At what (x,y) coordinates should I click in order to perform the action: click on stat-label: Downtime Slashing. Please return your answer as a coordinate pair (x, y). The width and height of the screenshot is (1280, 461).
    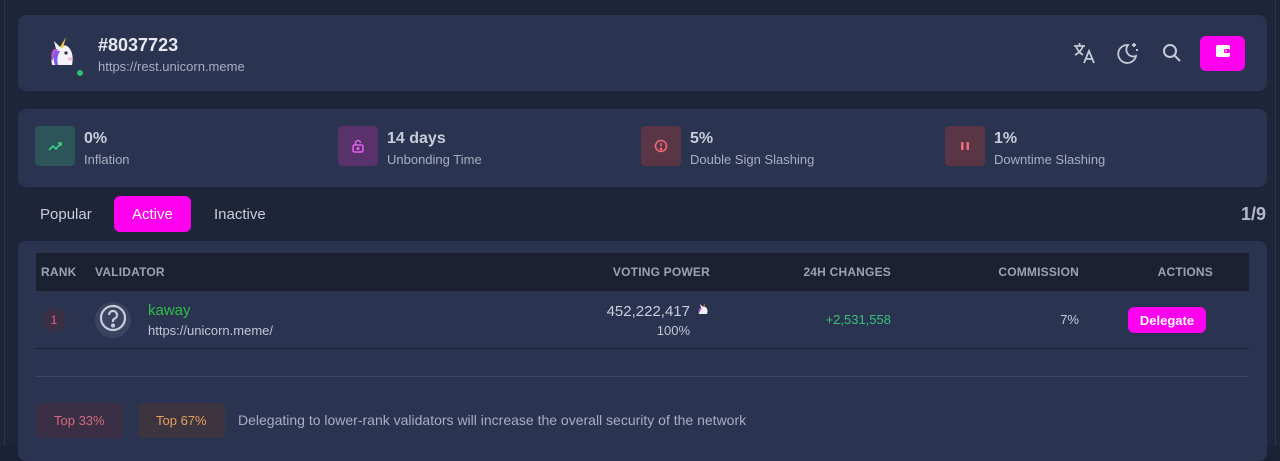
    Looking at the image, I should click on (1050, 159).